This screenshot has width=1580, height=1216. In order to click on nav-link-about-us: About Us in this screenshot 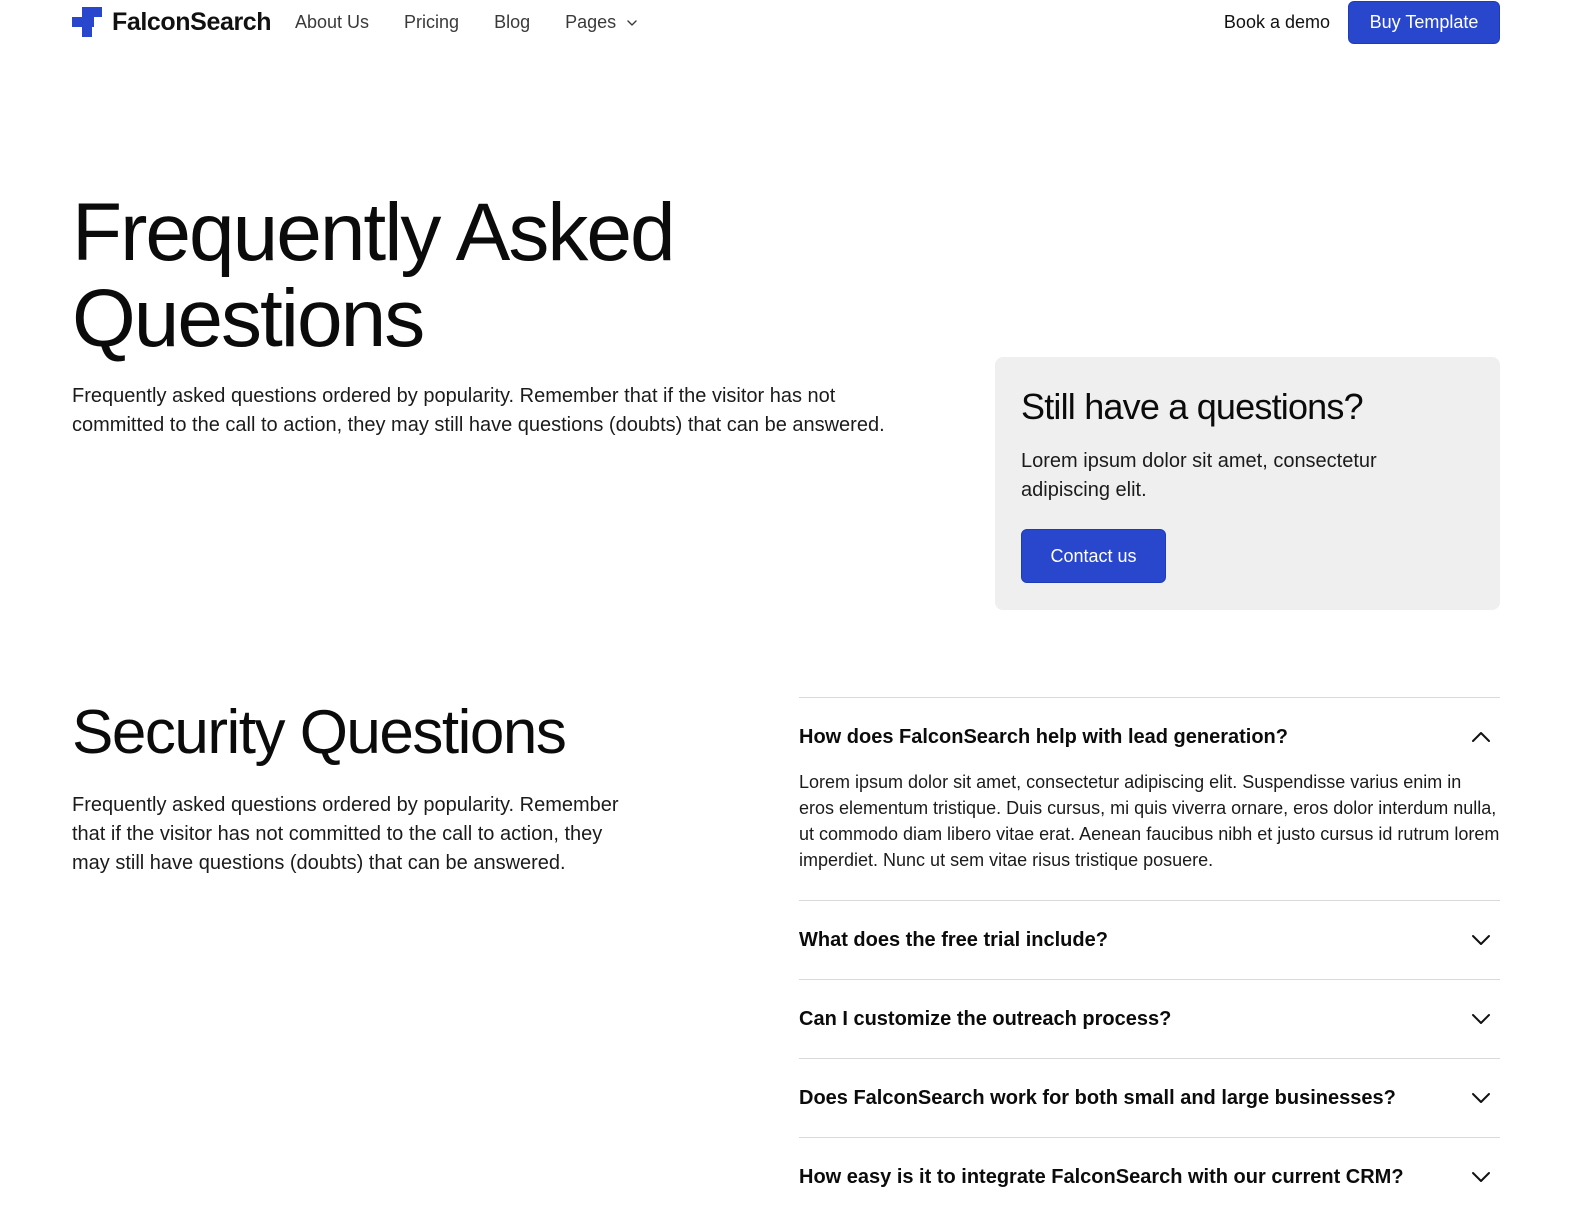, I will do `click(332, 22)`.